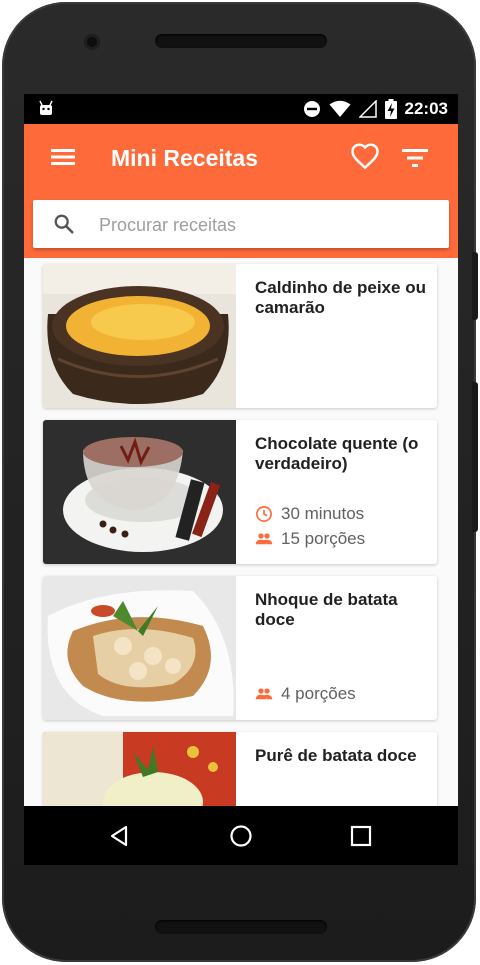 This screenshot has width=480, height=965. What do you see at coordinates (241, 109) in the screenshot?
I see `status-bar: 22:03` at bounding box center [241, 109].